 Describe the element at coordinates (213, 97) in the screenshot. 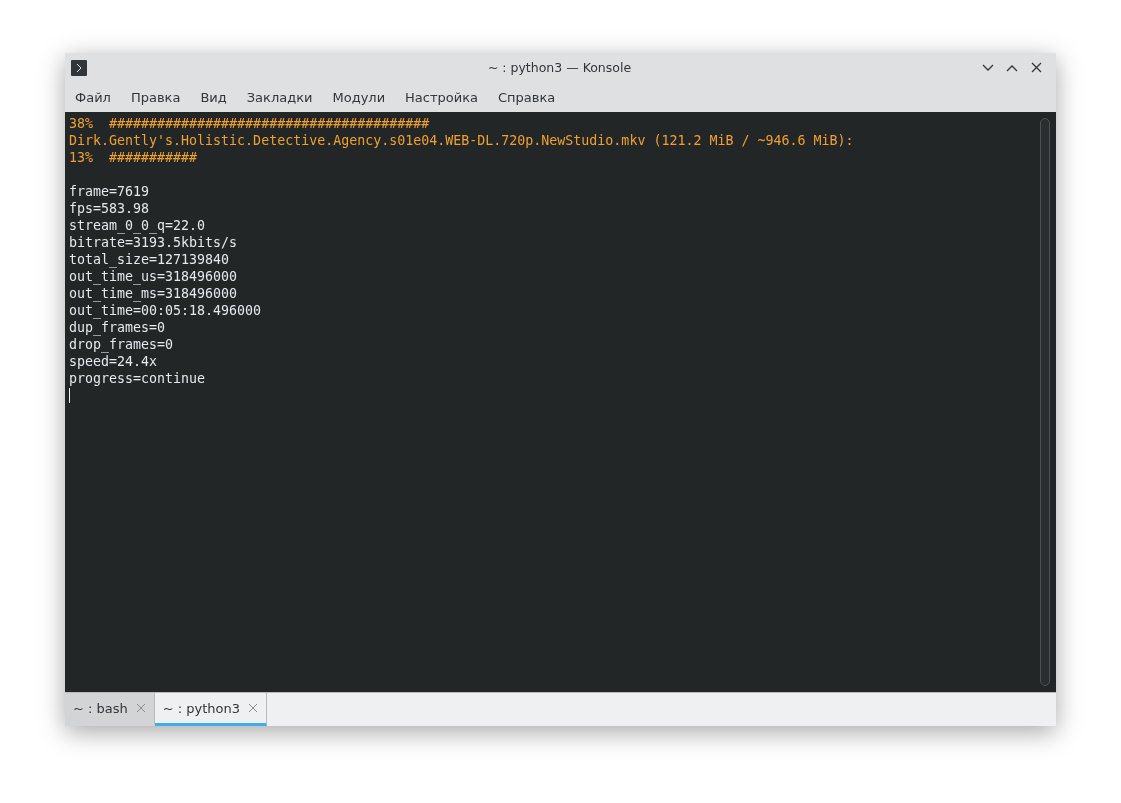

I see `menu-item: Вид` at that location.